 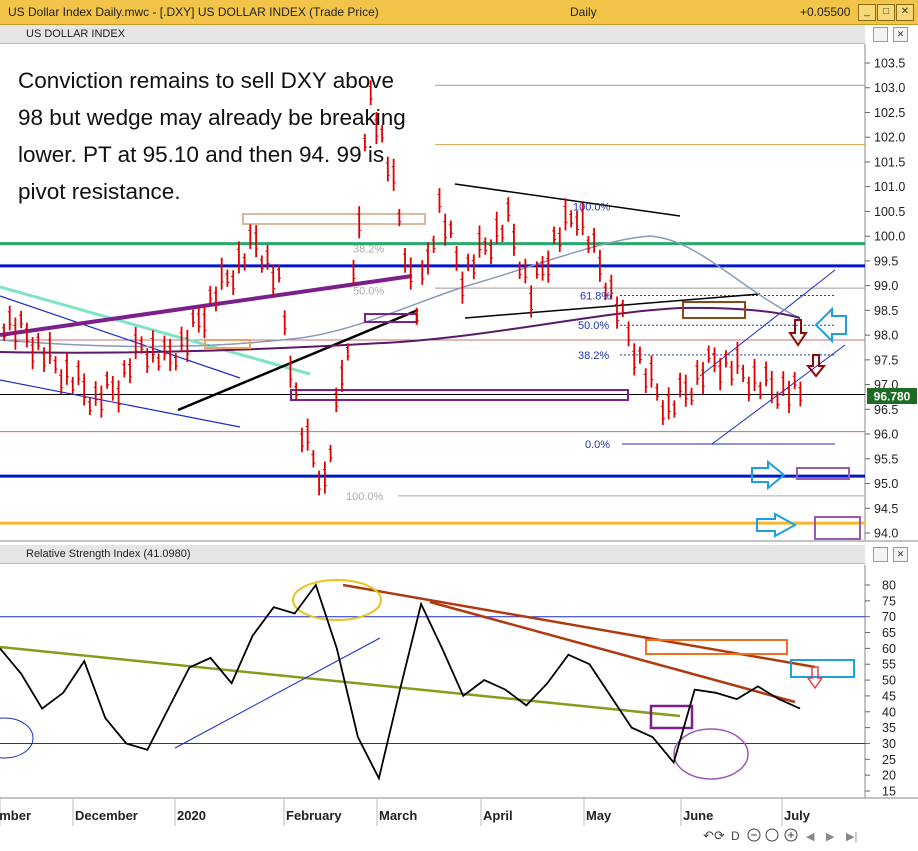 What do you see at coordinates (365, 497) in the screenshot?
I see `fib-label-left: 100.0%` at bounding box center [365, 497].